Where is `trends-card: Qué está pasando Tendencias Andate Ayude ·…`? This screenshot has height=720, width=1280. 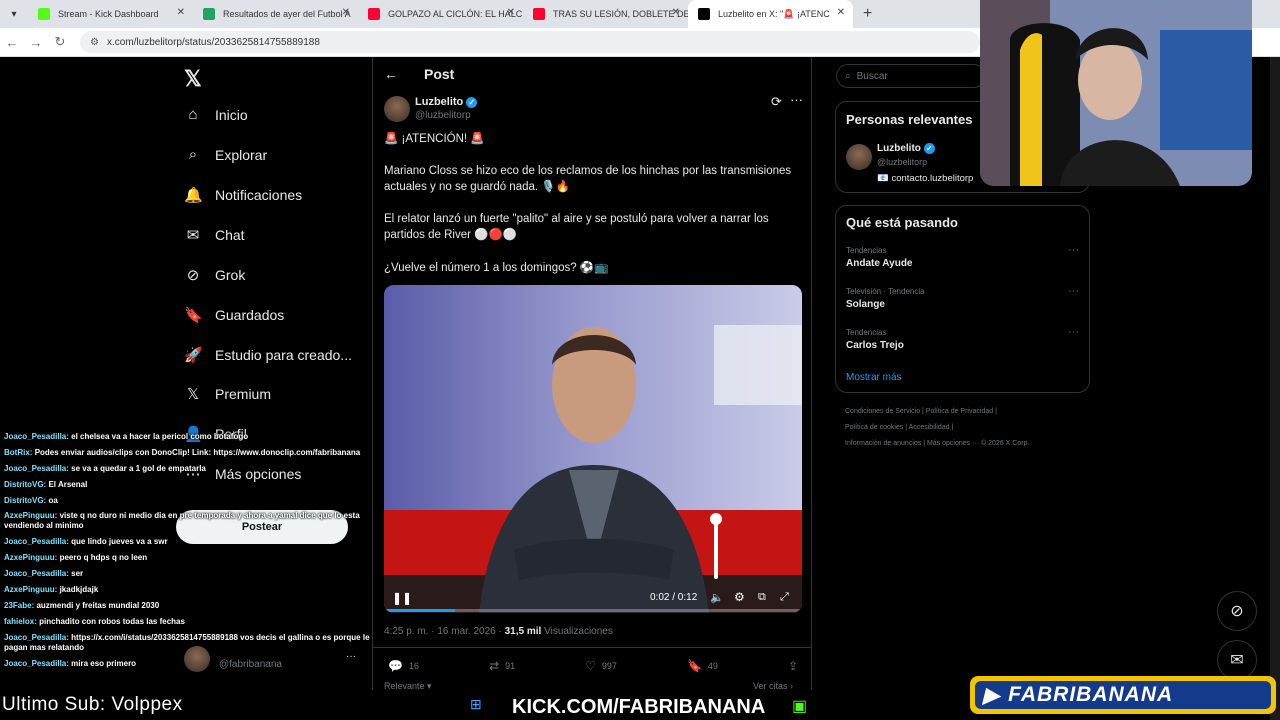
trends-card: Qué está pasando Tendencias Andate Ayude ·… is located at coordinates (962, 299).